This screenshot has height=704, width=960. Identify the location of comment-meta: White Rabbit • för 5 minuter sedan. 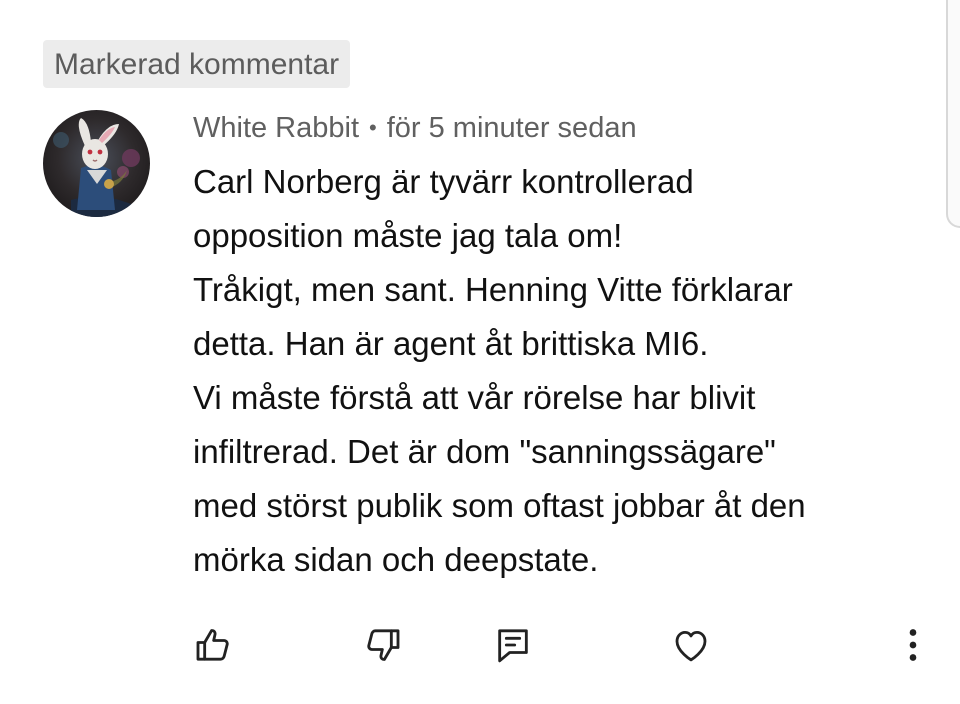
(415, 128).